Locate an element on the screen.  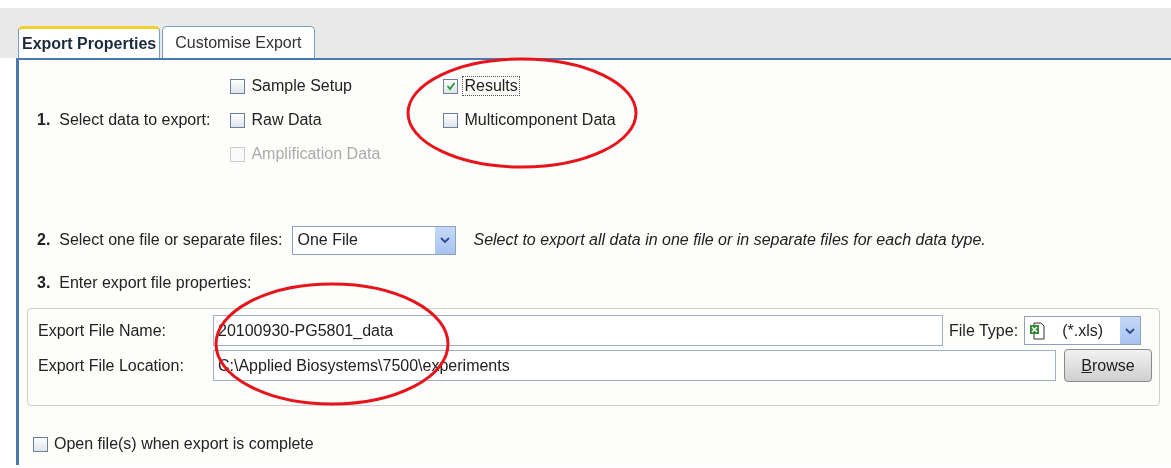
step-label: 3. Enter export file properties: is located at coordinates (144, 283).